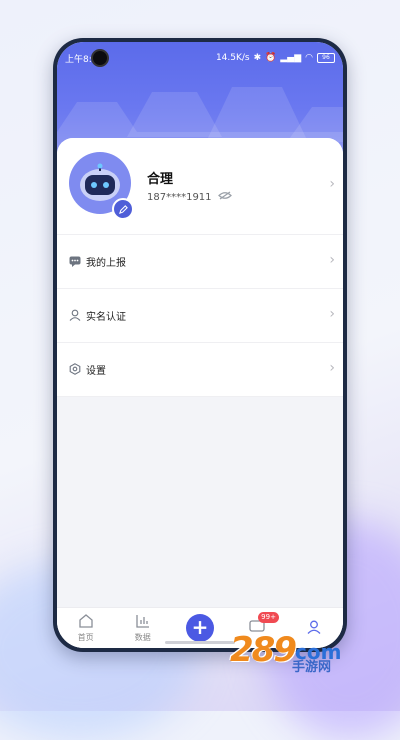 The image size is (400, 740). I want to click on menu-label: 我的上报, so click(106, 263).